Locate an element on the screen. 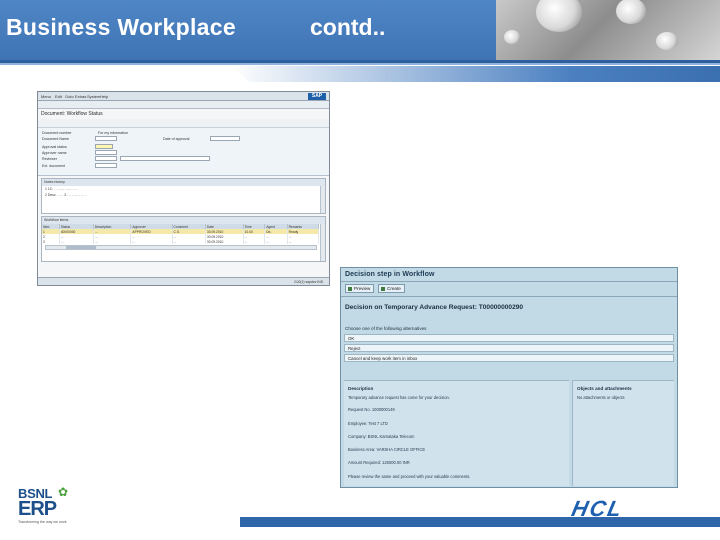 This screenshot has height=540, width=720. sap-application-toolbar is located at coordinates (183, 123).